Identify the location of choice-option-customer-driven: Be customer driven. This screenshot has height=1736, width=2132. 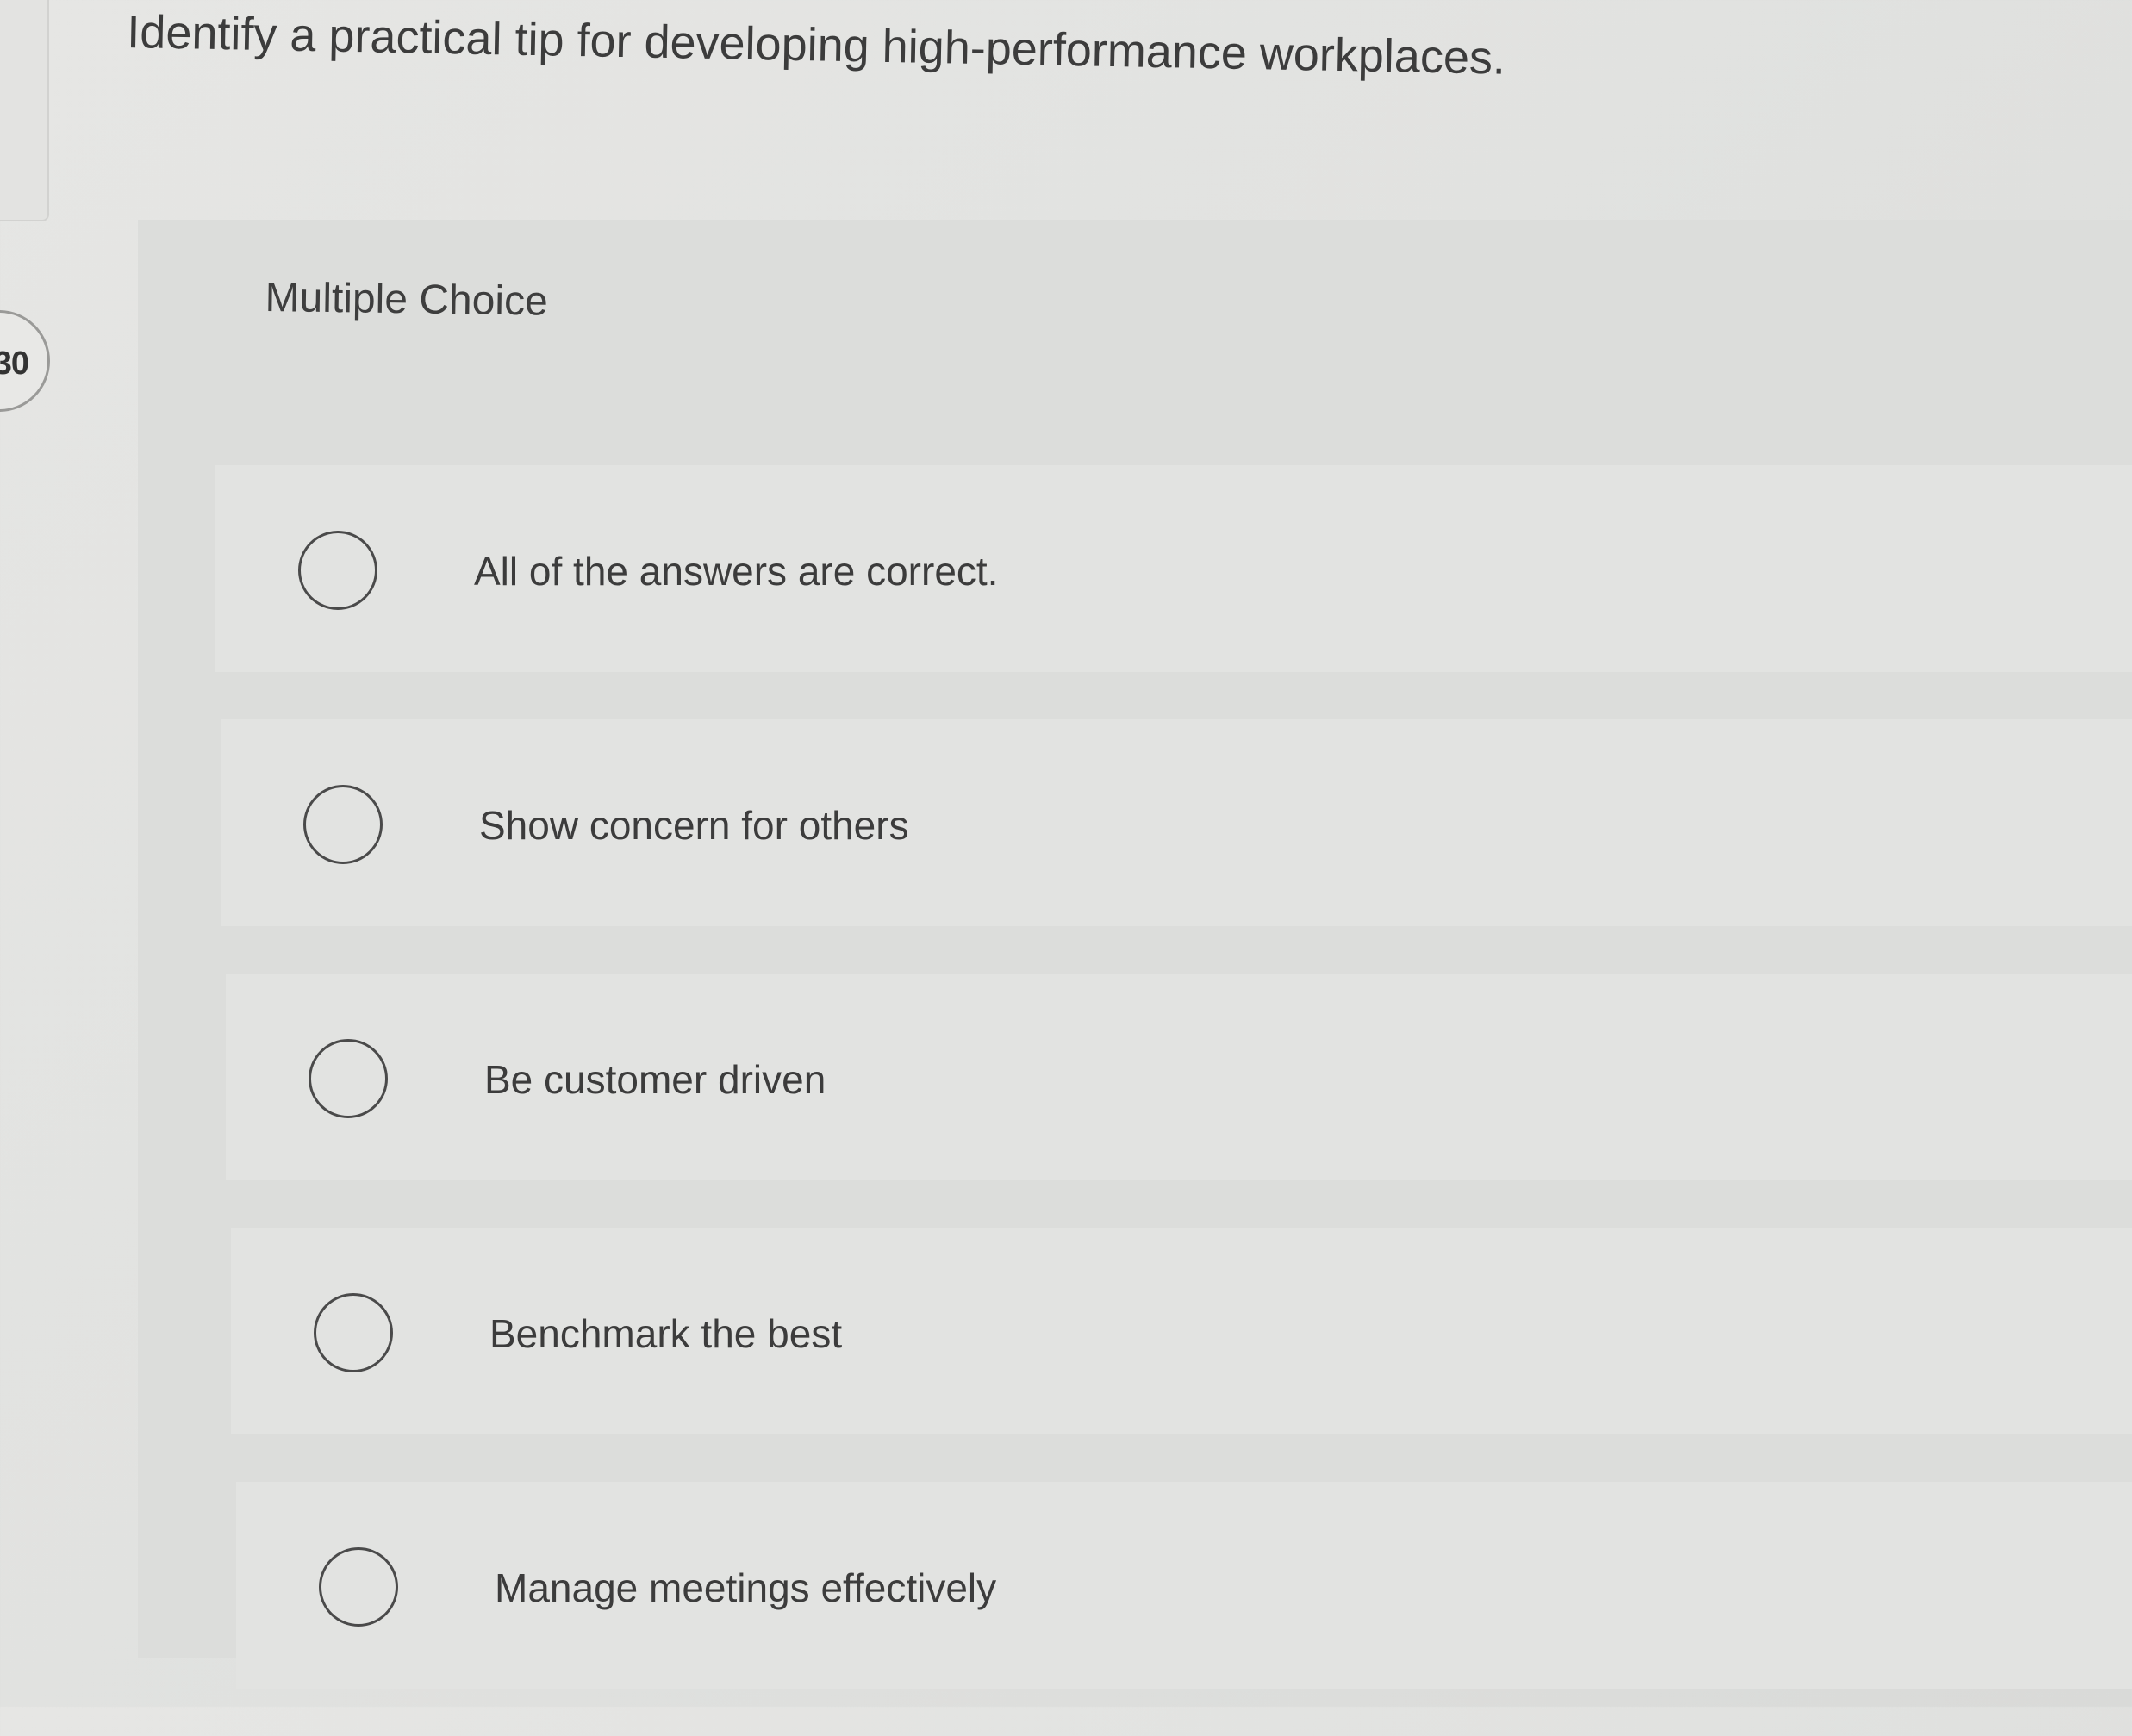
(1179, 1077).